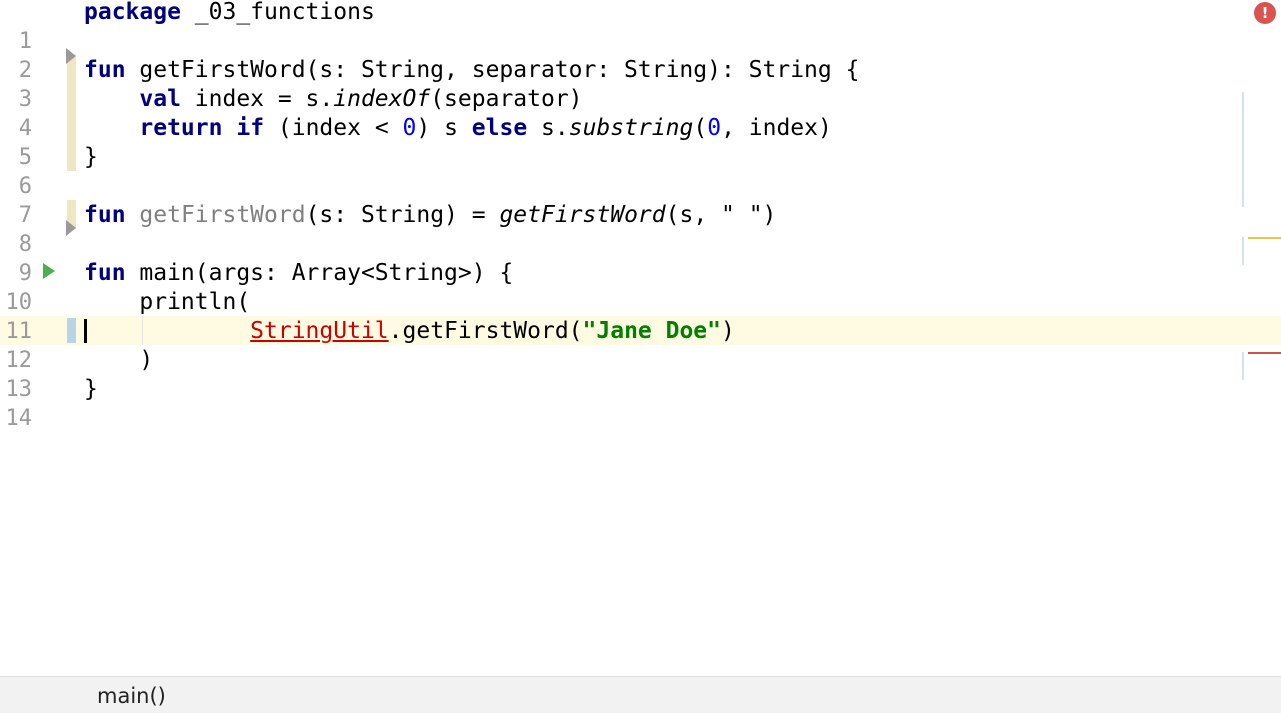  I want to click on breadcrumb: main(), so click(131, 696).